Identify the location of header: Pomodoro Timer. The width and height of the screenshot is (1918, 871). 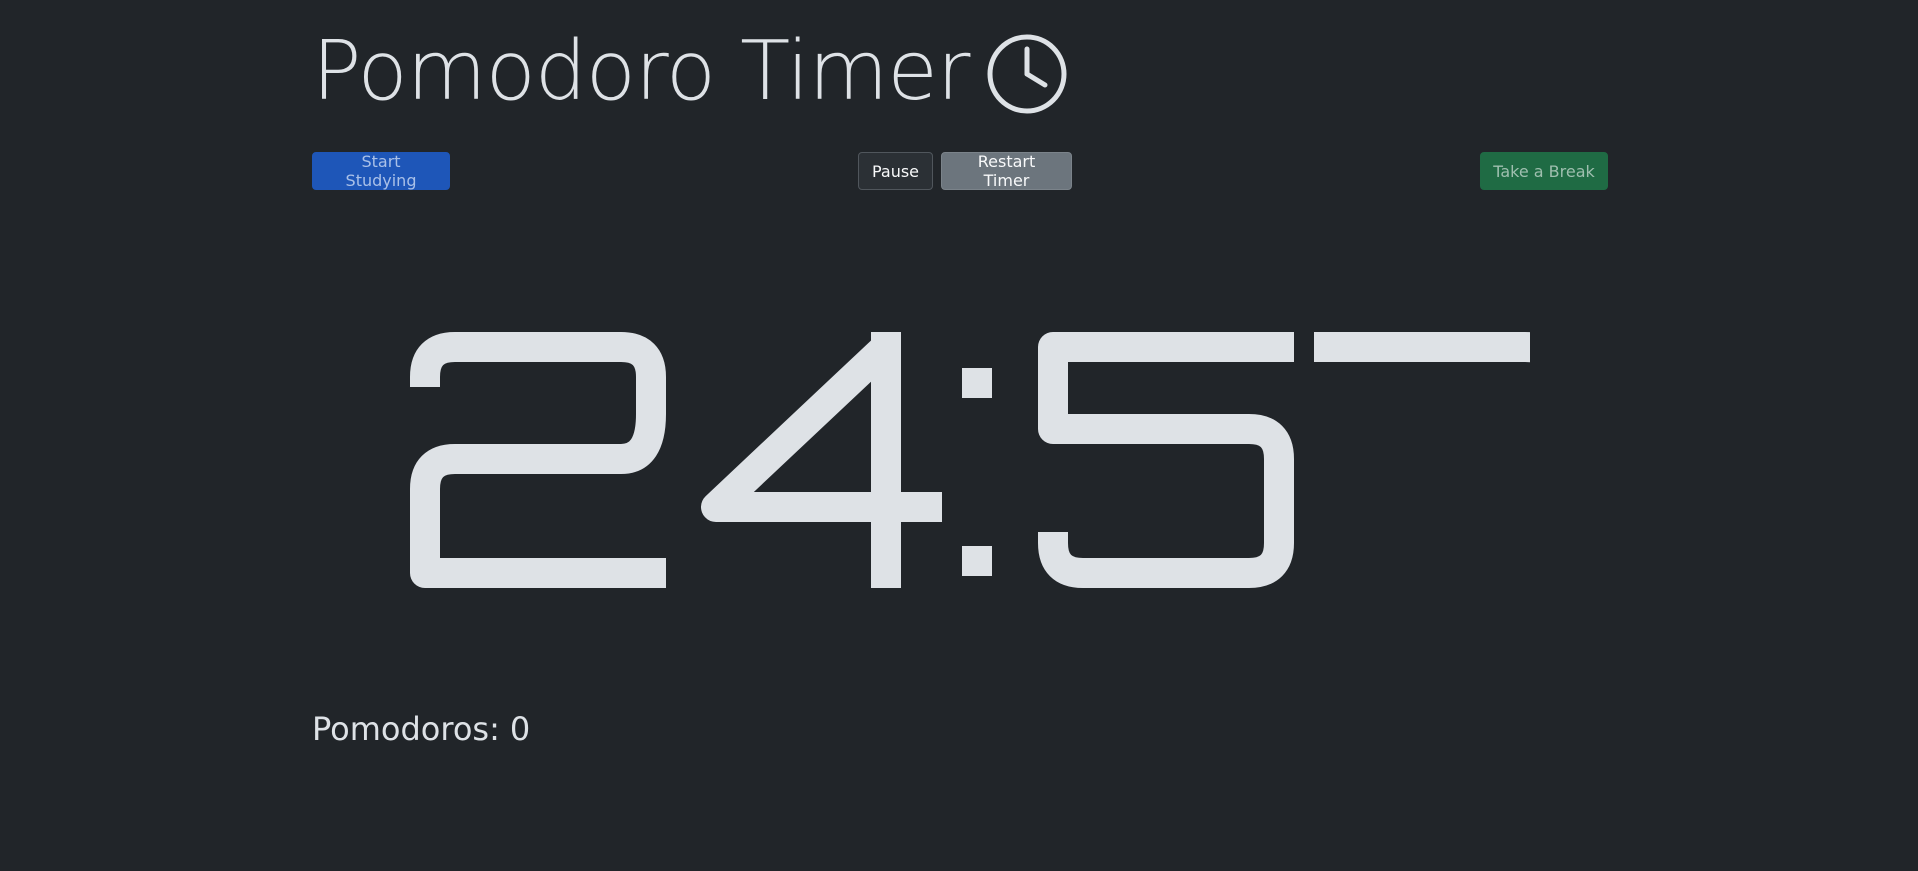
(690, 72).